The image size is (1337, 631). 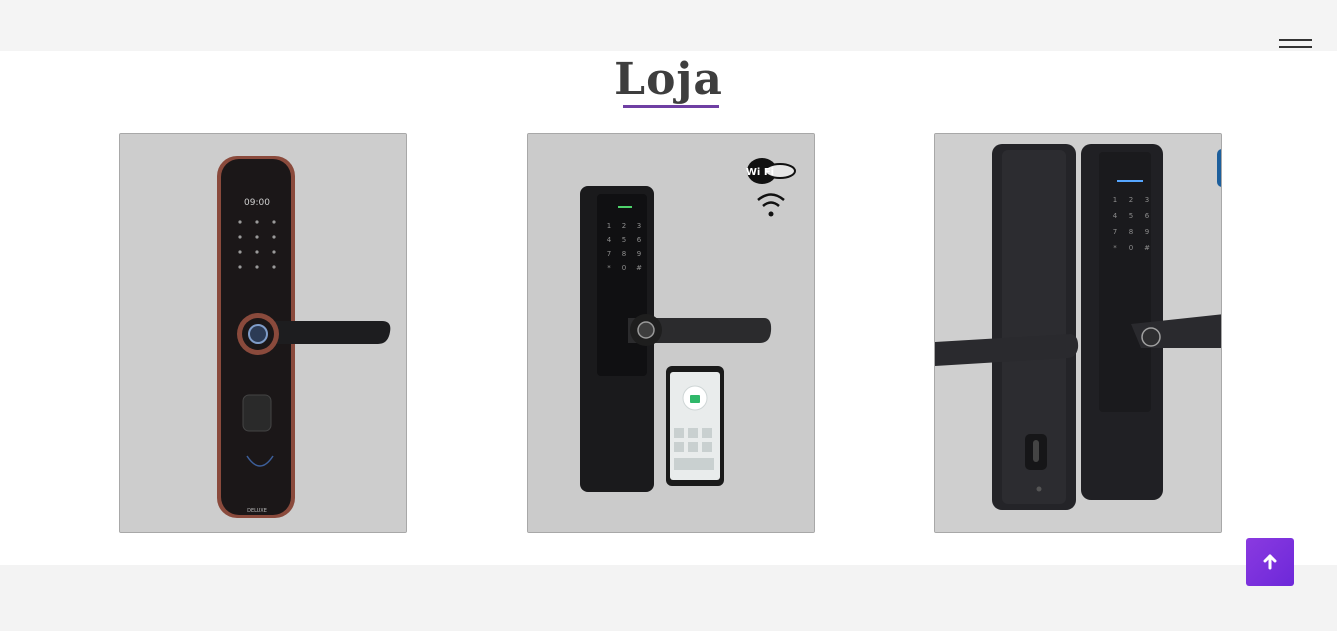 I want to click on back-to-top-button, so click(x=1270, y=562).